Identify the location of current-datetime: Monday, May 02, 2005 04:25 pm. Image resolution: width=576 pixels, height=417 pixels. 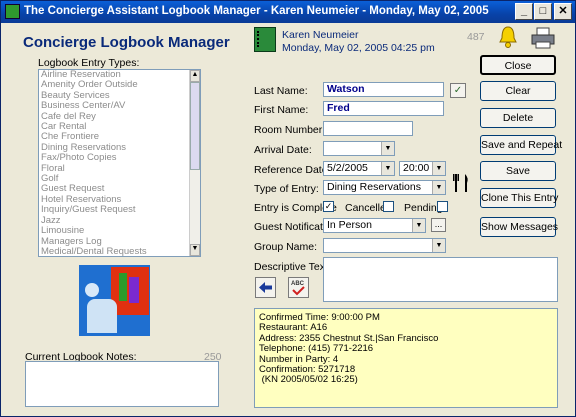
(358, 48).